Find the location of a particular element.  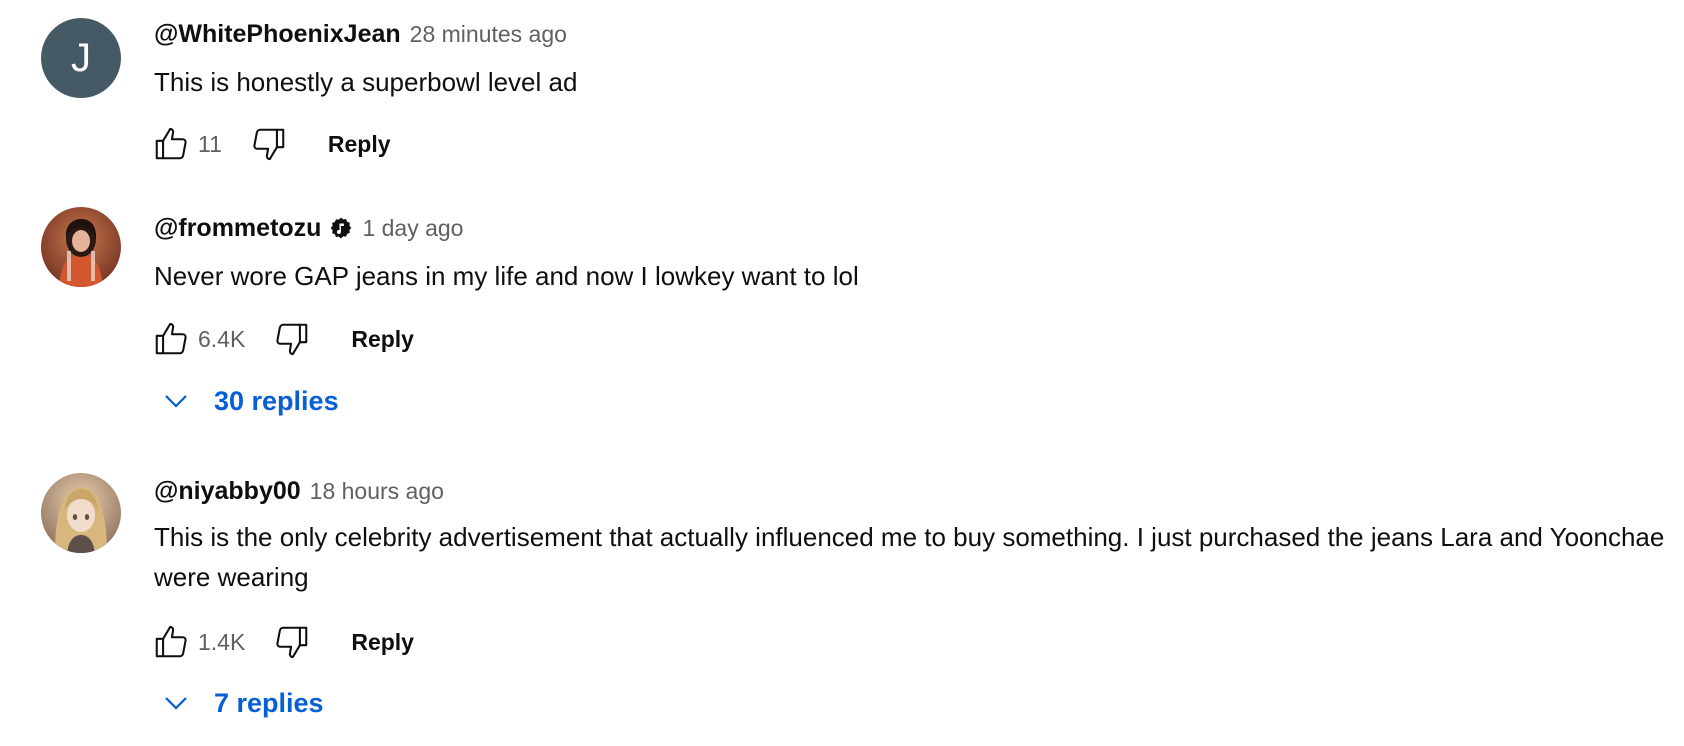

comment-timestamp: 28 minutes ago is located at coordinates (488, 34).